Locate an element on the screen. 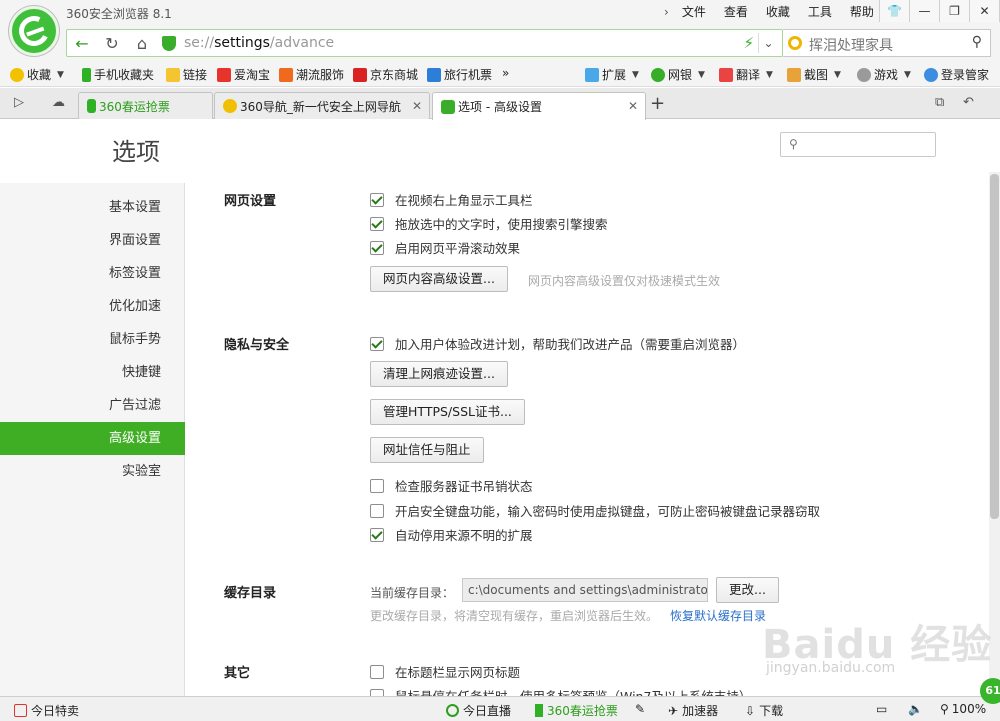 The height and width of the screenshot is (721, 1000). accelerator: ✈ 加速器 is located at coordinates (693, 710).